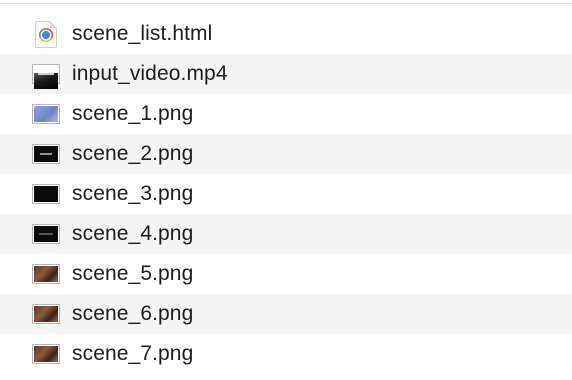 The height and width of the screenshot is (380, 572). Describe the element at coordinates (286, 154) in the screenshot. I see `file-row-scene-2-png: scene_2.png` at that location.